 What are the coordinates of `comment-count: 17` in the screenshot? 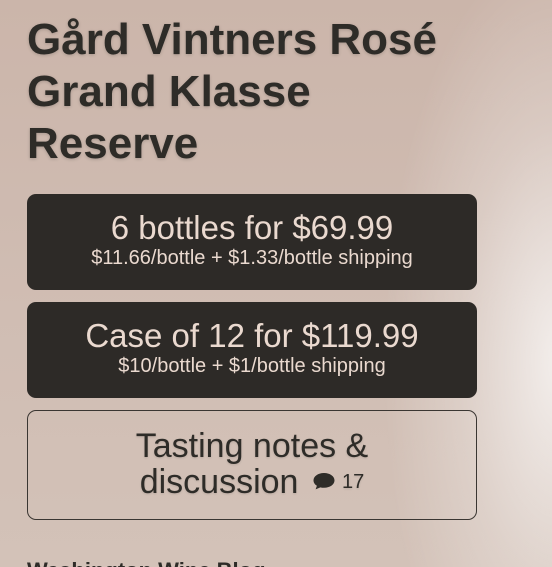 It's located at (353, 481).